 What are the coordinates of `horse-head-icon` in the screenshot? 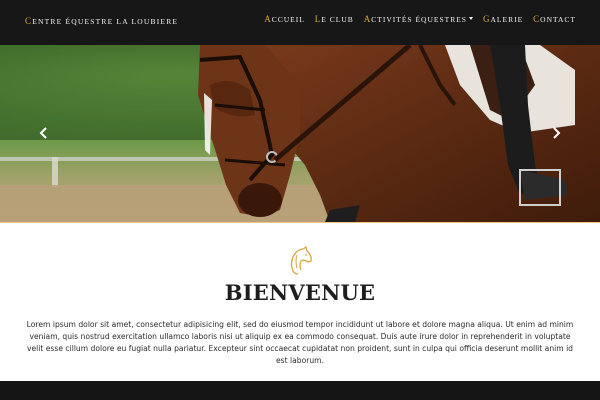 It's located at (301, 260).